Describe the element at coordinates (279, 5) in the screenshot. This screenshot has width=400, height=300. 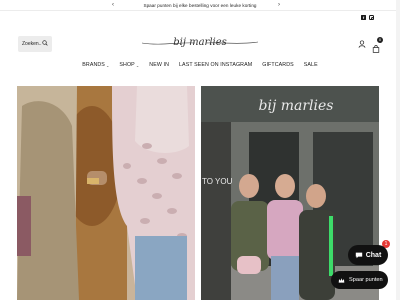
I see `announcement-next-arrow: ›` at that location.